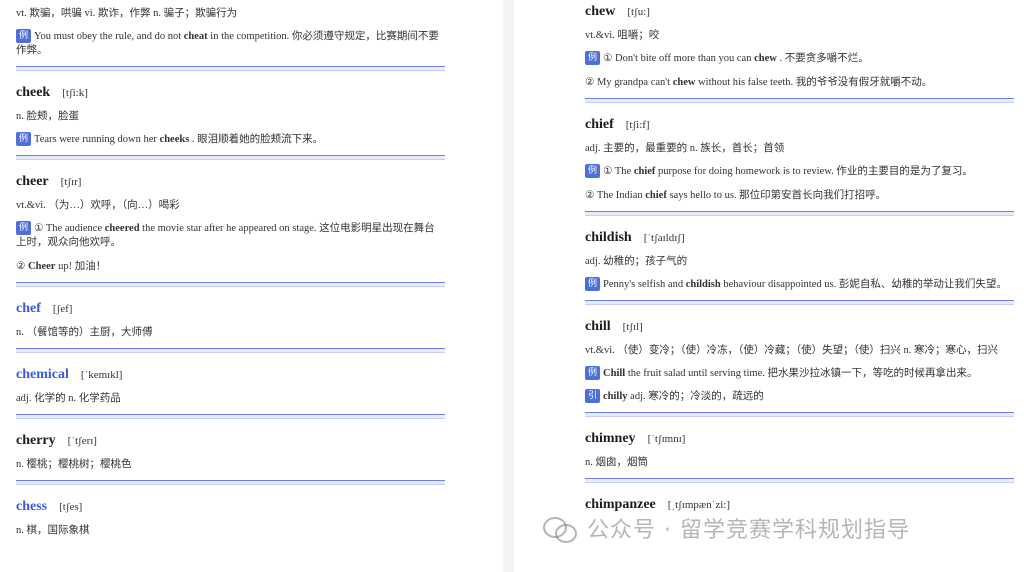 The height and width of the screenshot is (572, 1024). I want to click on definition: adj. 主要的，最重要的 n. 族长，首长；首领, so click(685, 148).